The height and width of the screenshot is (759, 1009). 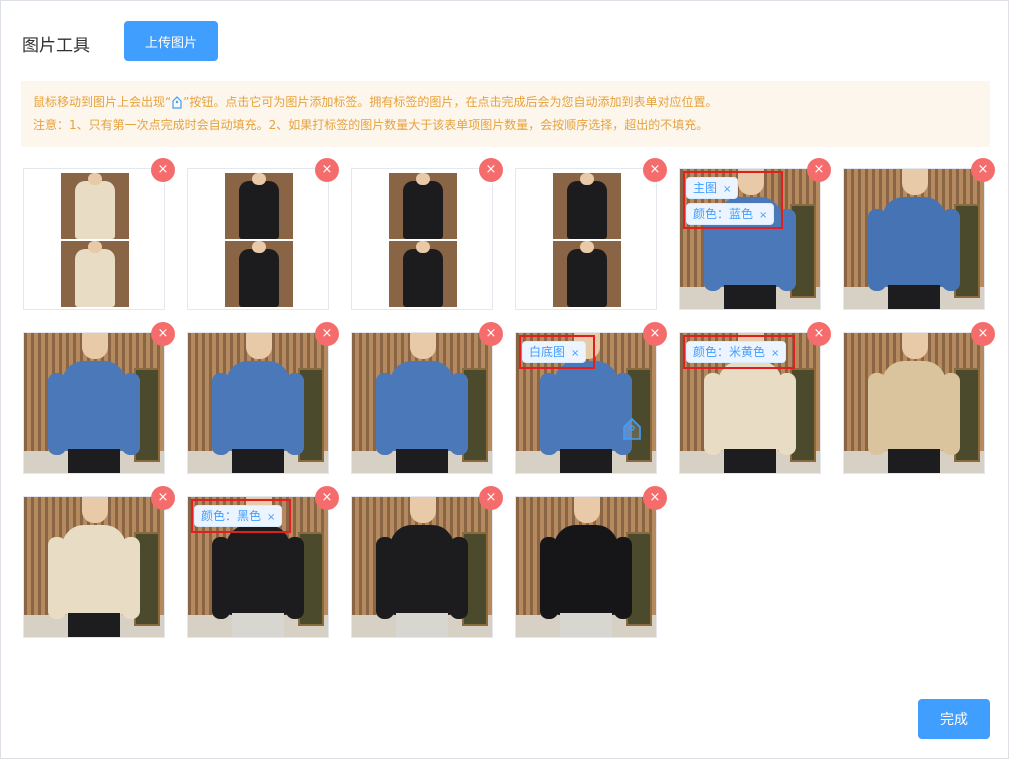 I want to click on image-tag: 颜色：蓝色 ×, so click(x=730, y=214).